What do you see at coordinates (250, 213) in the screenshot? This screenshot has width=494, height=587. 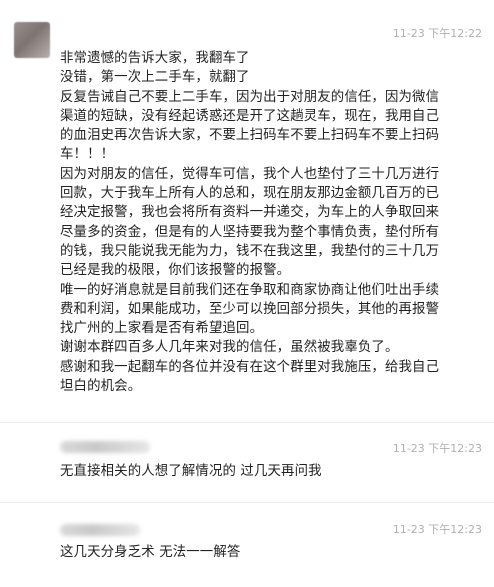 I see `text-line: 经决定报警，我也会将所有资料一并递交，为车上的人争取回来` at bounding box center [250, 213].